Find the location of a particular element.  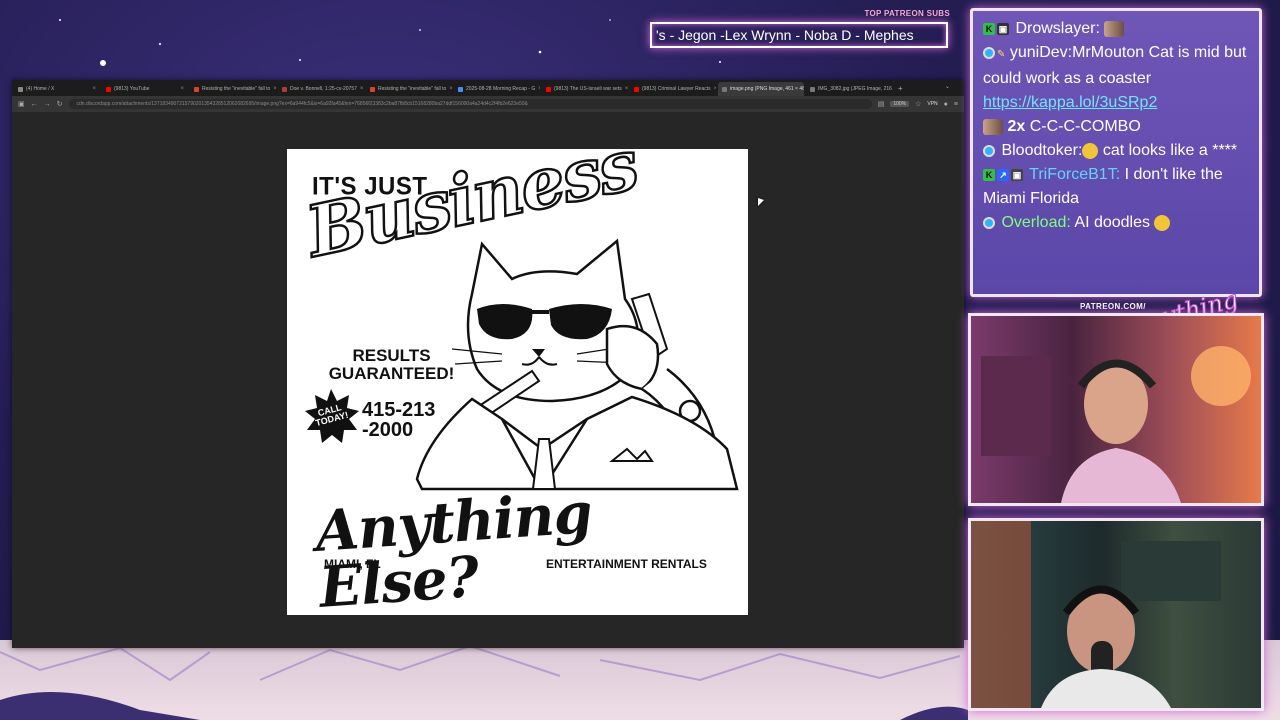

menu-icon: ≡ is located at coordinates (956, 104).